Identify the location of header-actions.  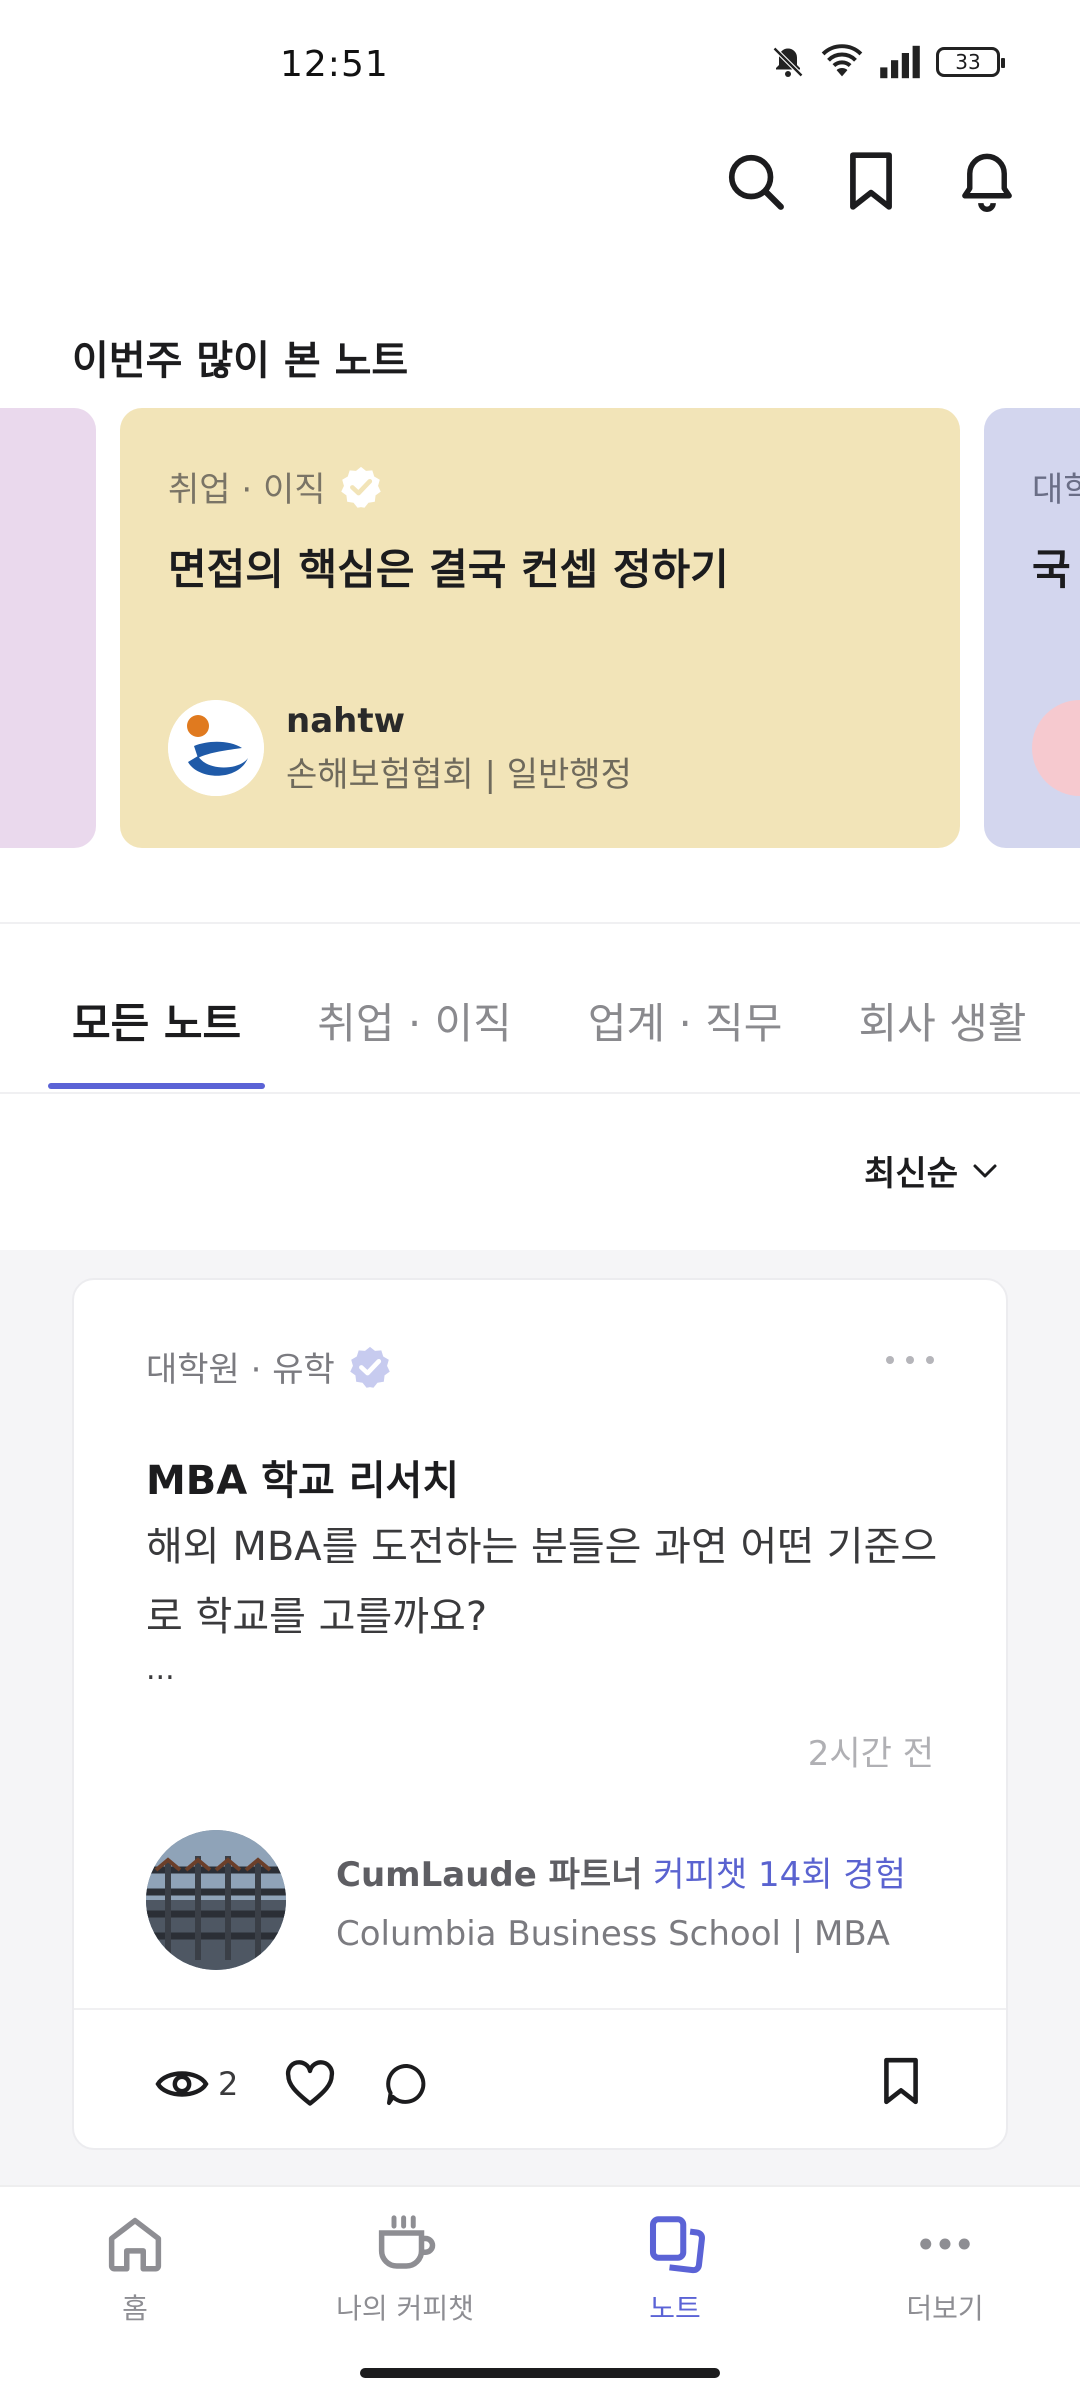
(871, 181).